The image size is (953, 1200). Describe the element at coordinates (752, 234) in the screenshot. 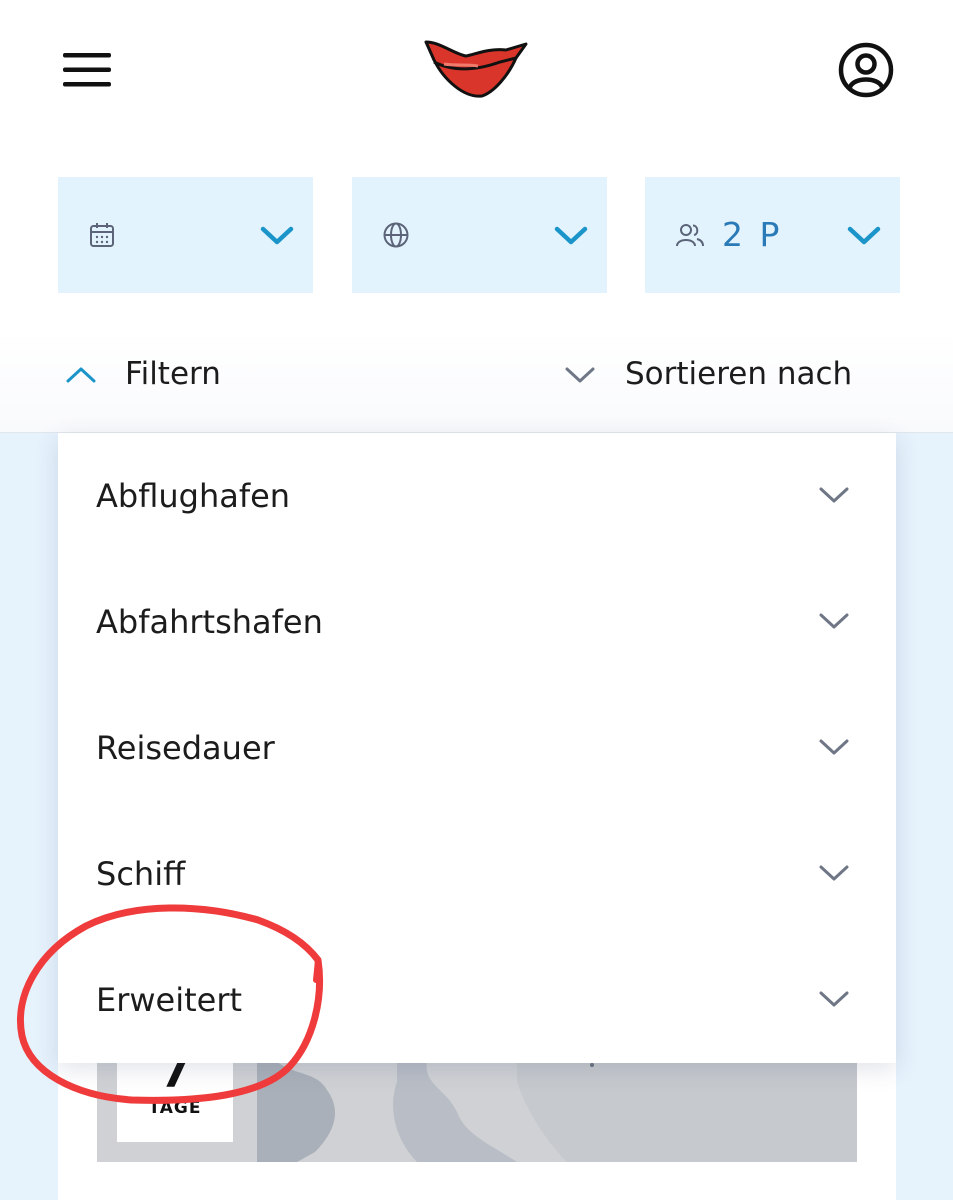

I see `travellers-value: 2 P` at that location.